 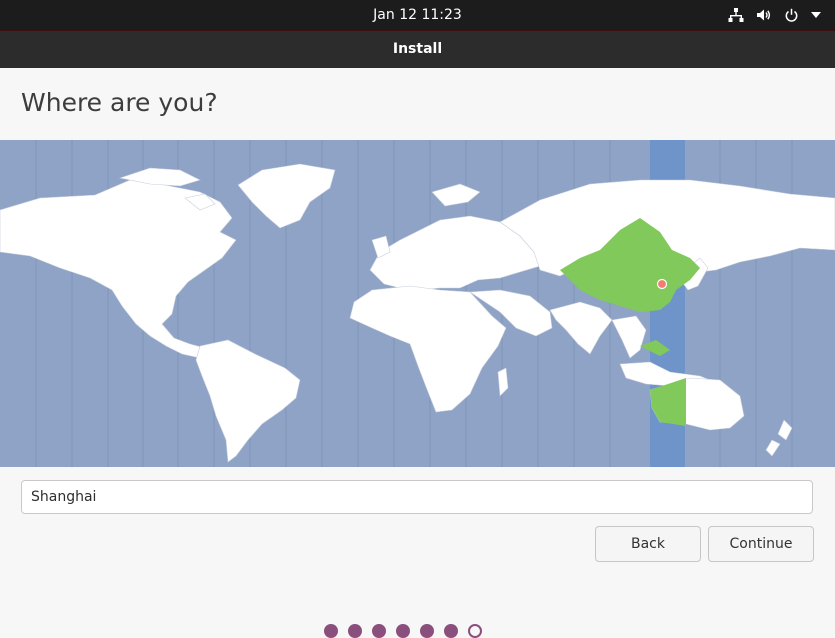 I want to click on system-top-bar: Jan 12 11:23, so click(x=417, y=15).